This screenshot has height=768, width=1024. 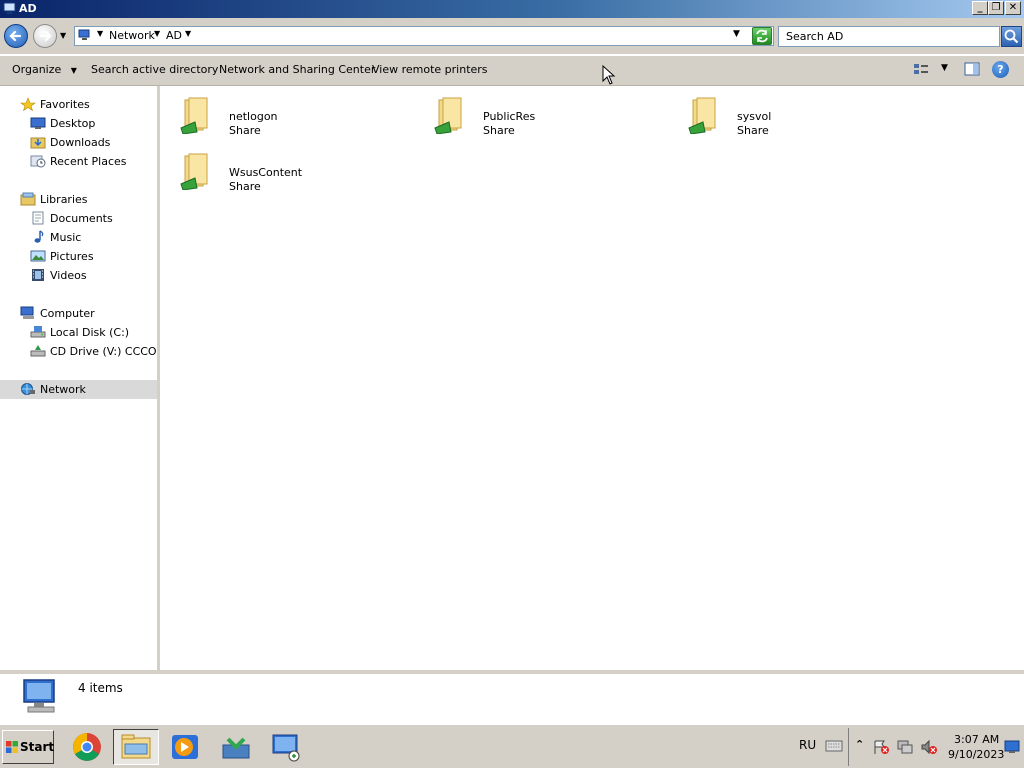 I want to click on nav-label: Recent Places, so click(x=88, y=161).